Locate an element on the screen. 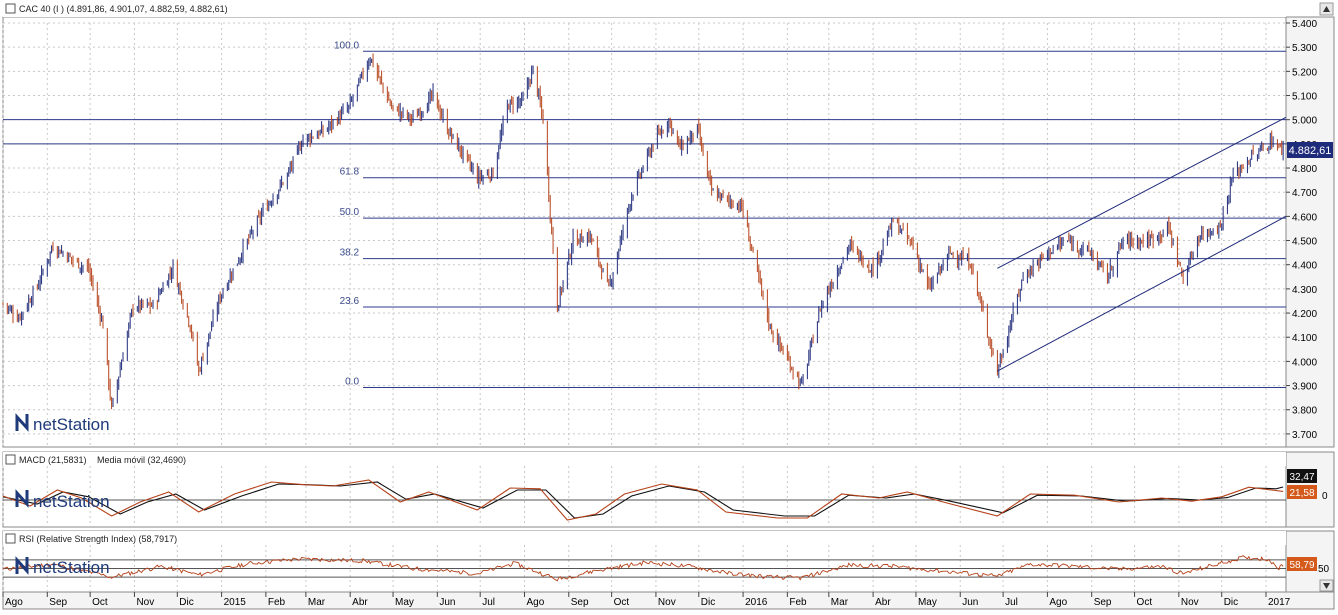 This screenshot has height=615, width=1338. price-tick-label: 5.200 is located at coordinates (1304, 72).